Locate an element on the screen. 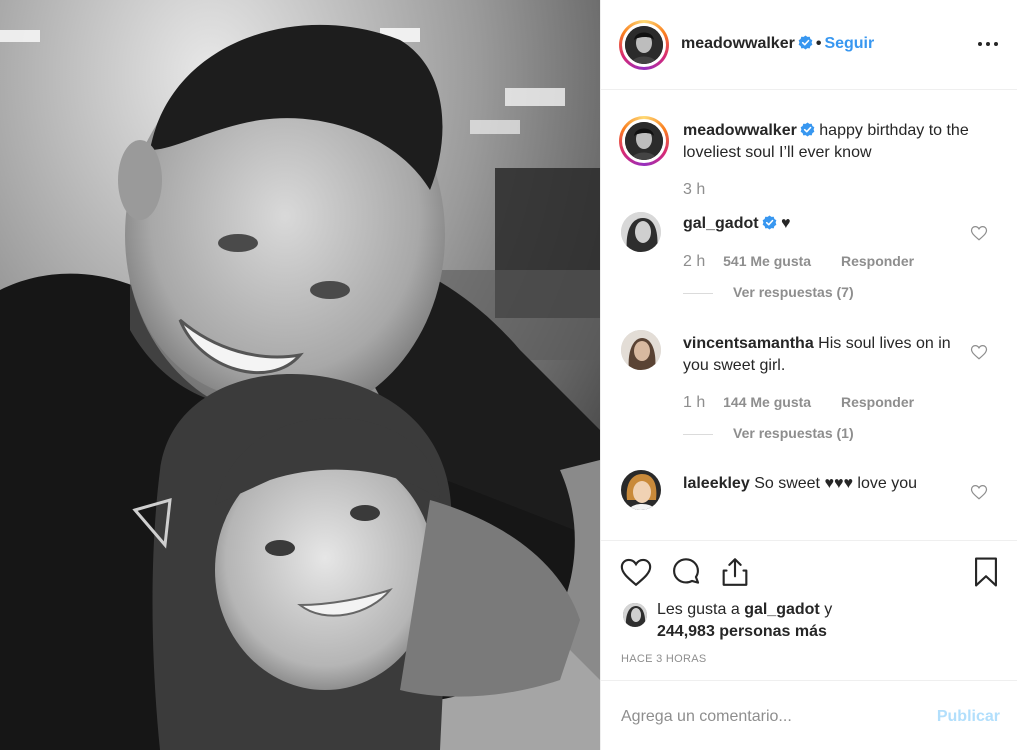 The image size is (1017, 750). comment-body: ♥ is located at coordinates (786, 223).